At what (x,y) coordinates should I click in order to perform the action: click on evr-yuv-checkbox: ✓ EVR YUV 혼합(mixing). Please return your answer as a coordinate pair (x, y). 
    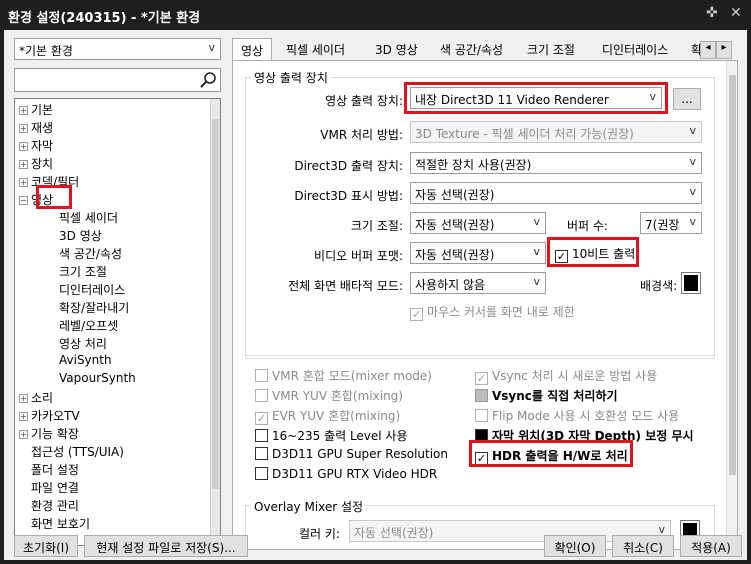
    Looking at the image, I should click on (327, 416).